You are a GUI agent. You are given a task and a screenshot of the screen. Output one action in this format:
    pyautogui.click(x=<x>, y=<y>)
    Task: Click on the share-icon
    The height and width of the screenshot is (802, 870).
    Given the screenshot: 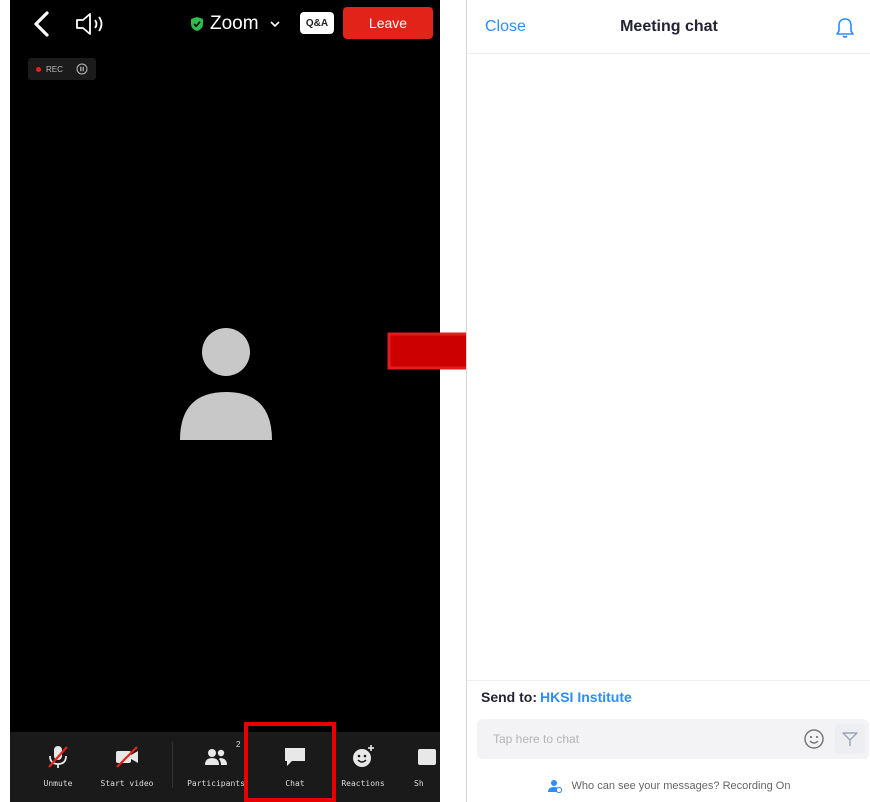 What is the action you would take?
    pyautogui.click(x=427, y=757)
    